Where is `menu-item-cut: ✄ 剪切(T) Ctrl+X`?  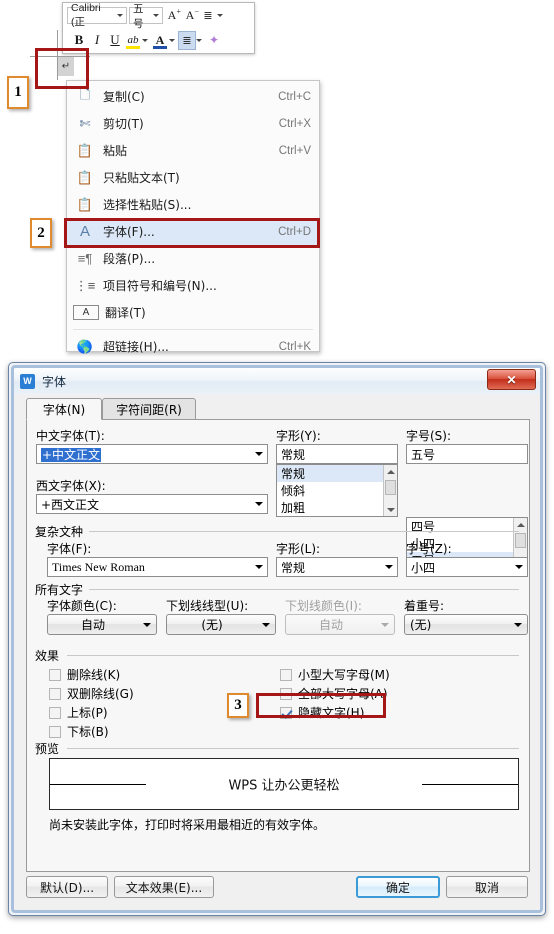 menu-item-cut: ✄ 剪切(T) Ctrl+X is located at coordinates (193, 123).